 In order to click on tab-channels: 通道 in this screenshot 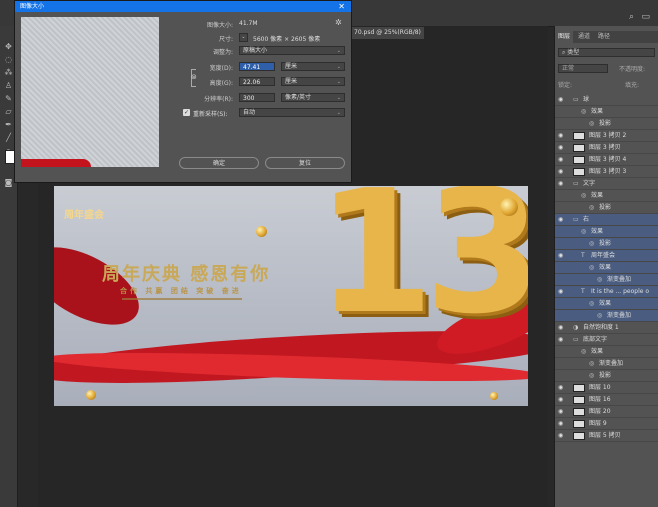, I will do `click(584, 37)`.